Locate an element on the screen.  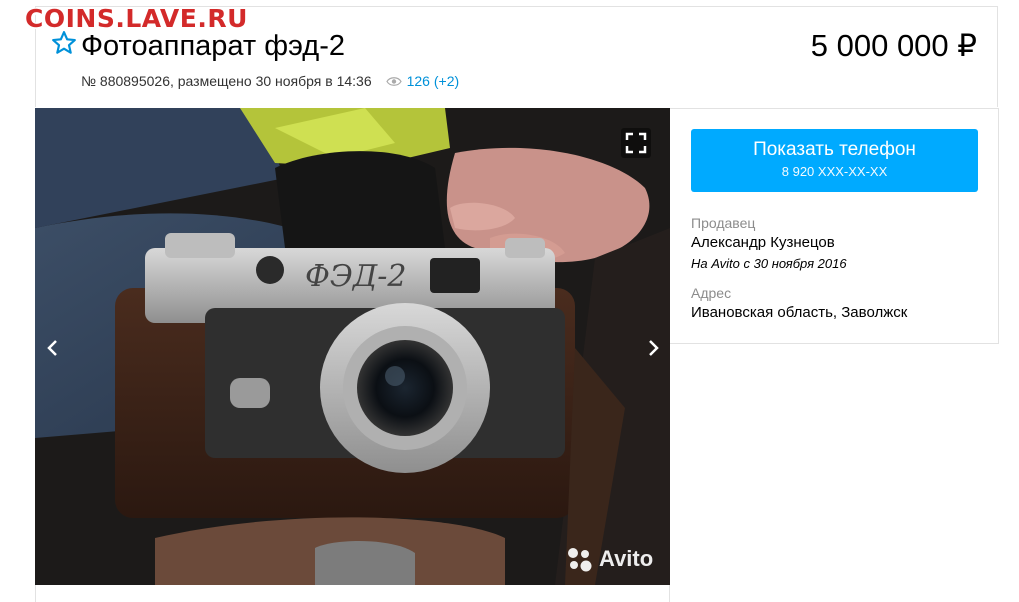
fullscreen-icon is located at coordinates (636, 143).